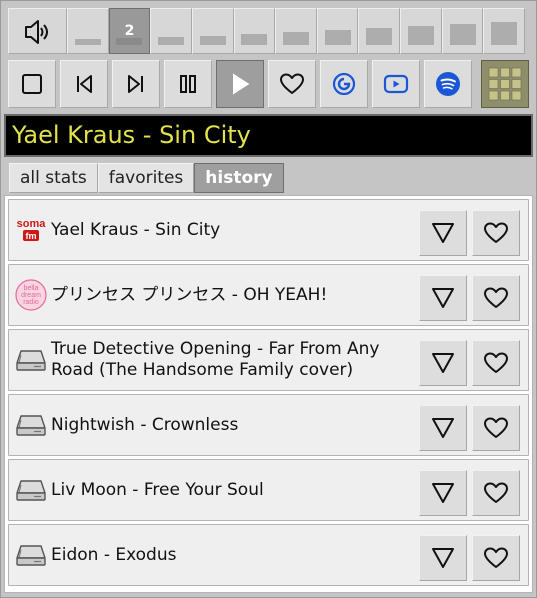  What do you see at coordinates (268, 230) in the screenshot?
I see `history-item: soma fm Yael Kraus - Sin City` at bounding box center [268, 230].